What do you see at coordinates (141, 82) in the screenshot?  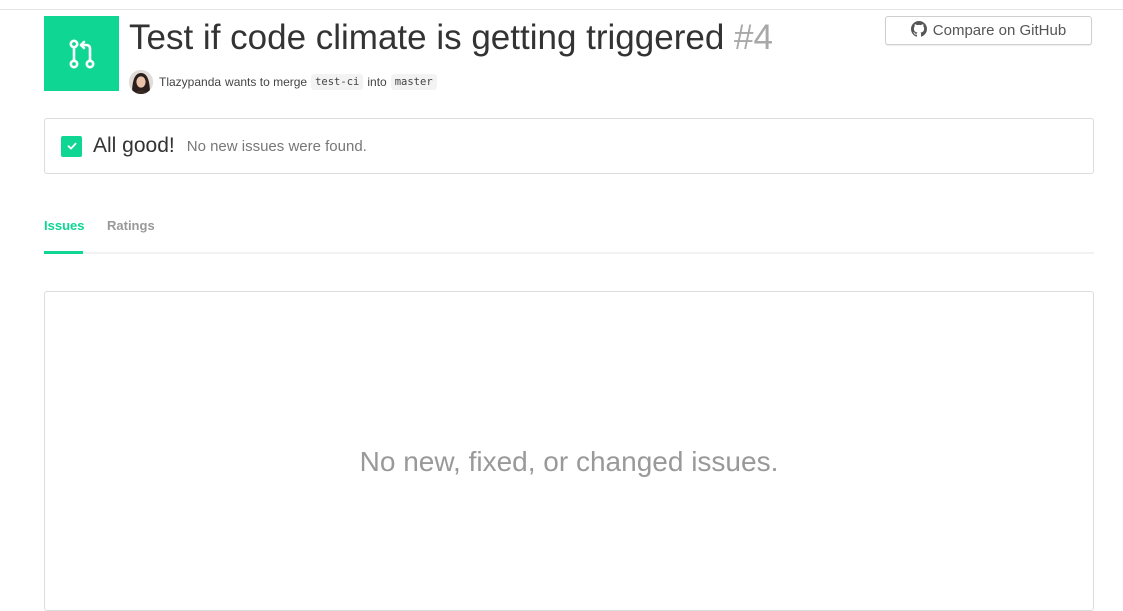 I see `avatar` at bounding box center [141, 82].